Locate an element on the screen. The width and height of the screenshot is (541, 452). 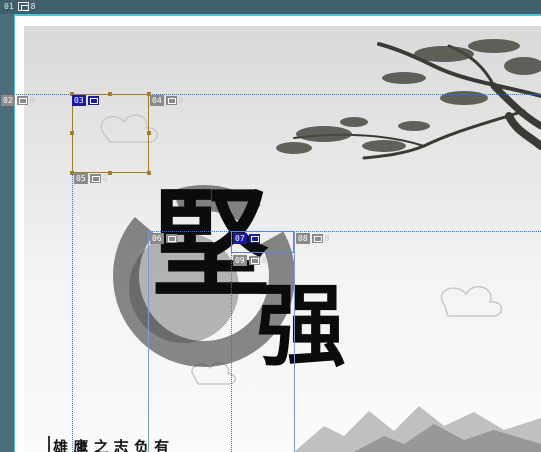
frame-tag-09: 09 8 is located at coordinates (249, 260).